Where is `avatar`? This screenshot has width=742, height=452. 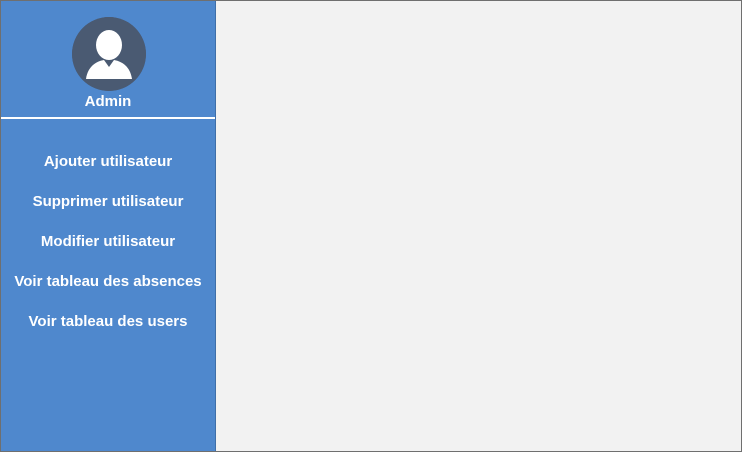 avatar is located at coordinates (109, 54).